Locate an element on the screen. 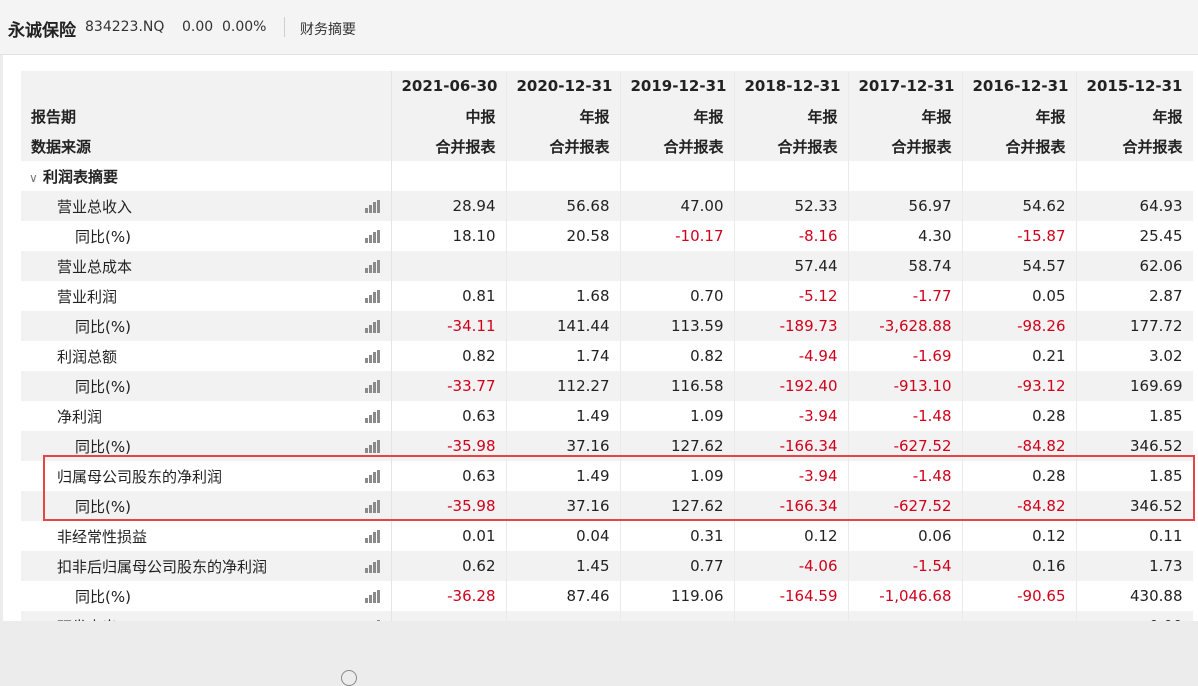 The image size is (1198, 686). value-cell: 116.58 is located at coordinates (677, 386).